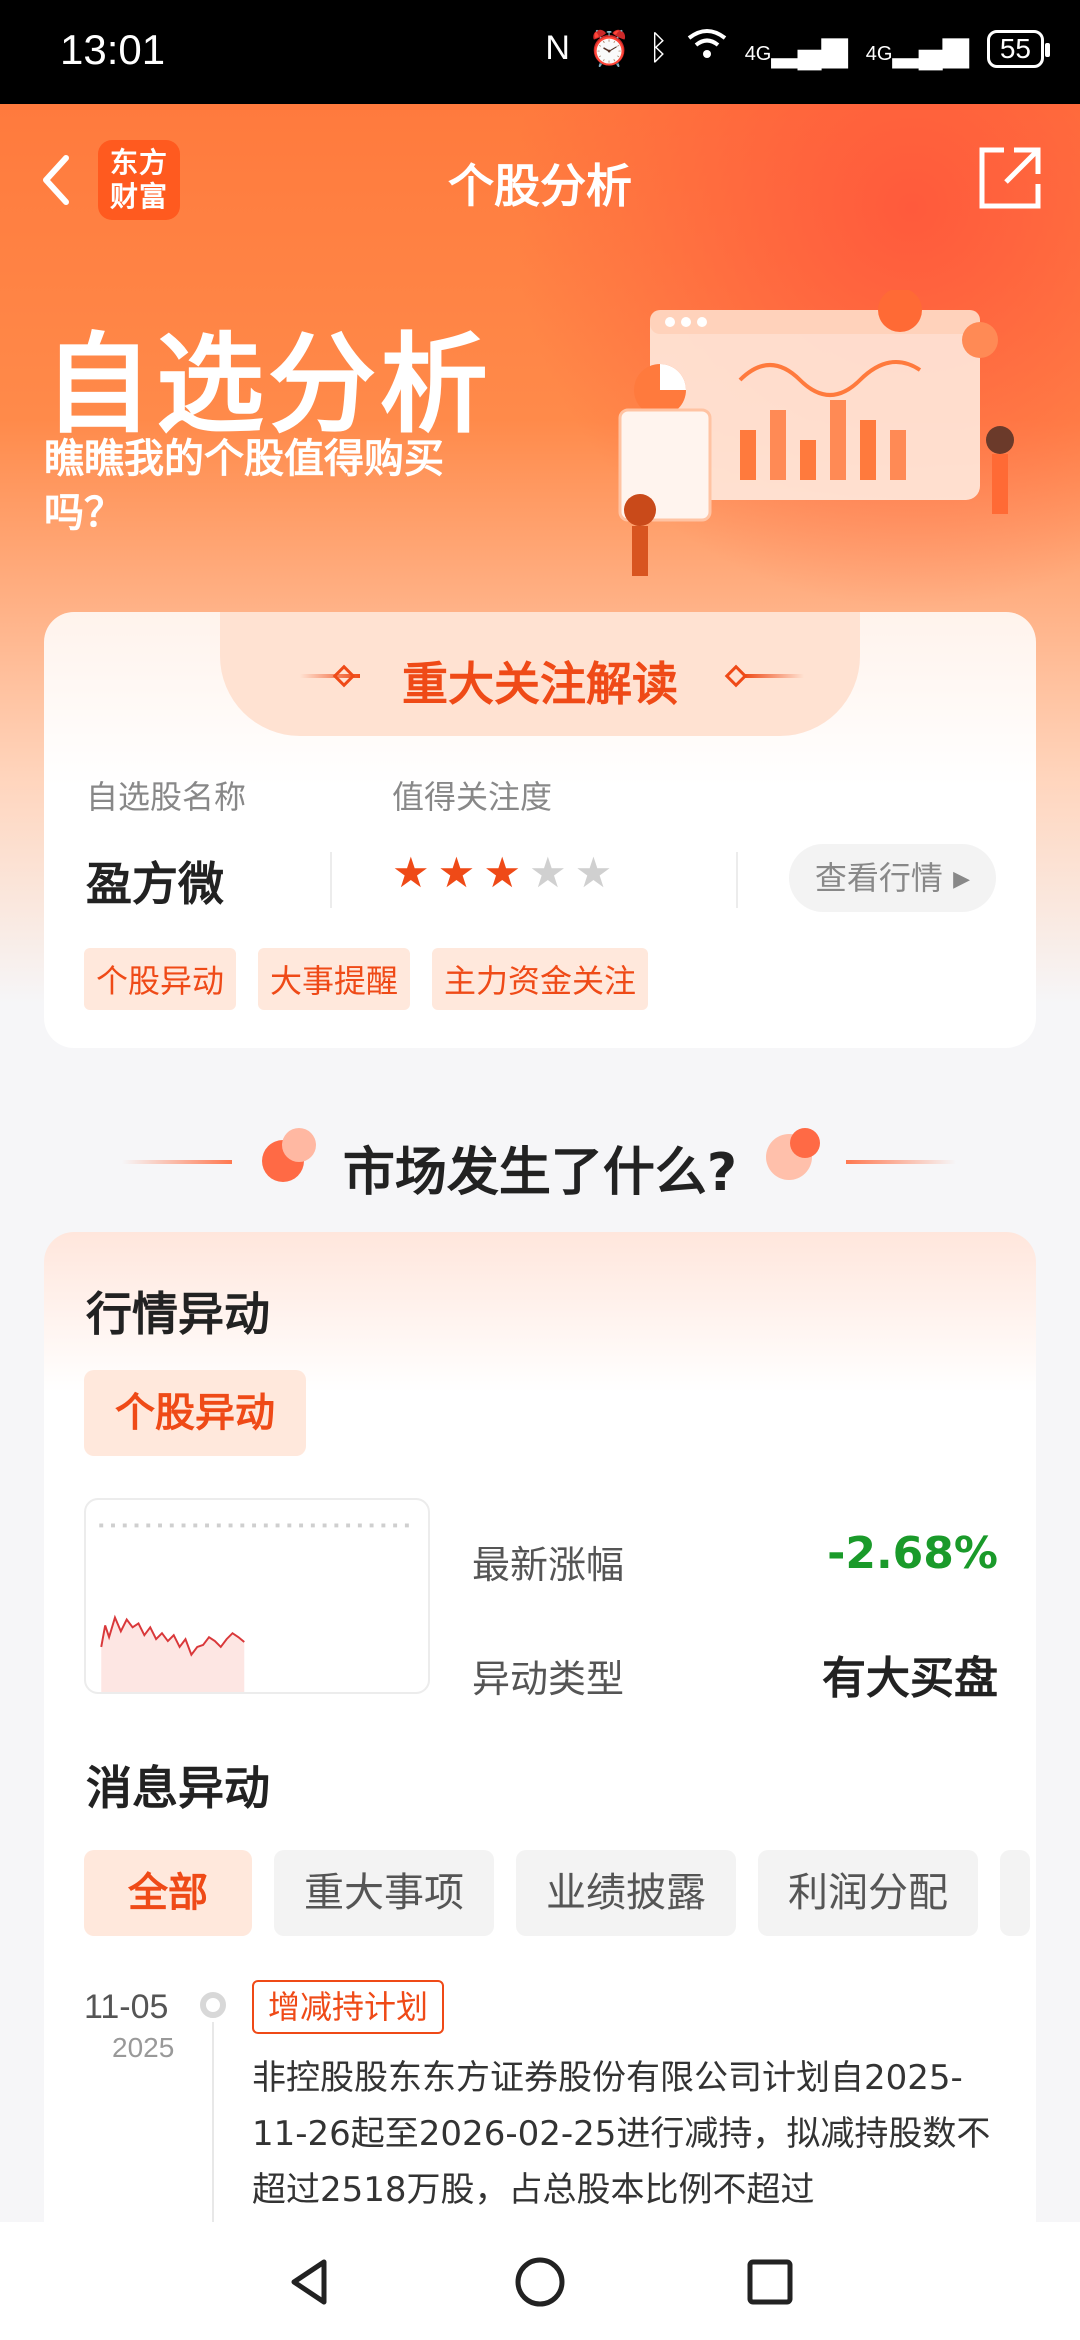 The width and height of the screenshot is (1080, 2340). Describe the element at coordinates (113, 49) in the screenshot. I see `status-time: 13:01` at that location.